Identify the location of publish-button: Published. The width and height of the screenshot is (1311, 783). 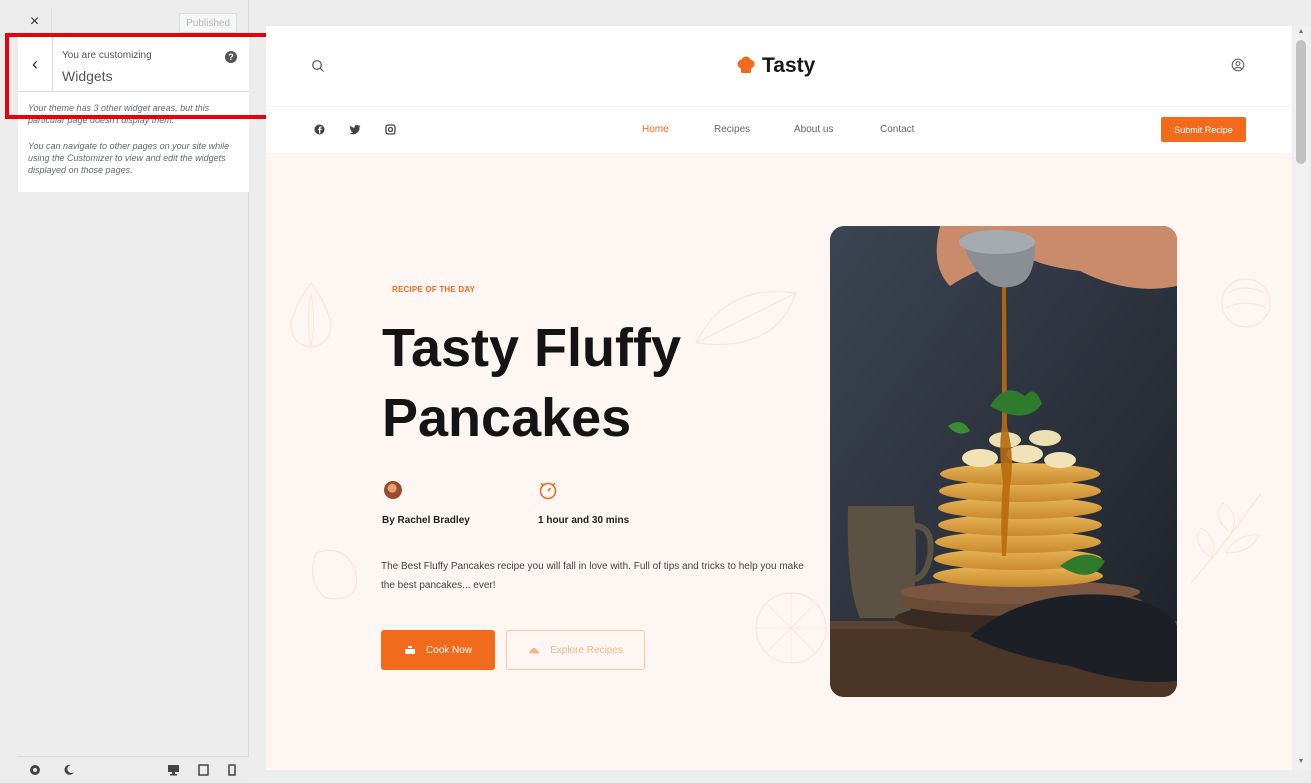
(208, 23).